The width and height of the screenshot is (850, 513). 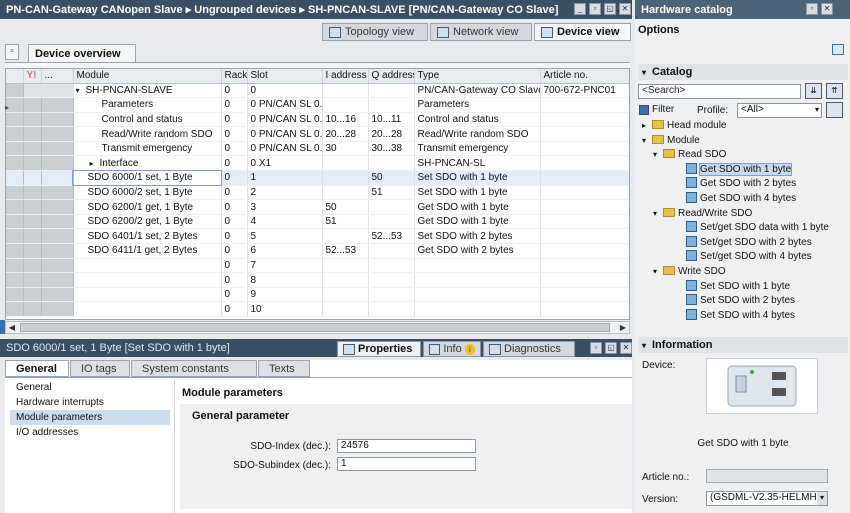 What do you see at coordinates (90, 432) in the screenshot?
I see `nav-io-addresses: I/O addresses` at bounding box center [90, 432].